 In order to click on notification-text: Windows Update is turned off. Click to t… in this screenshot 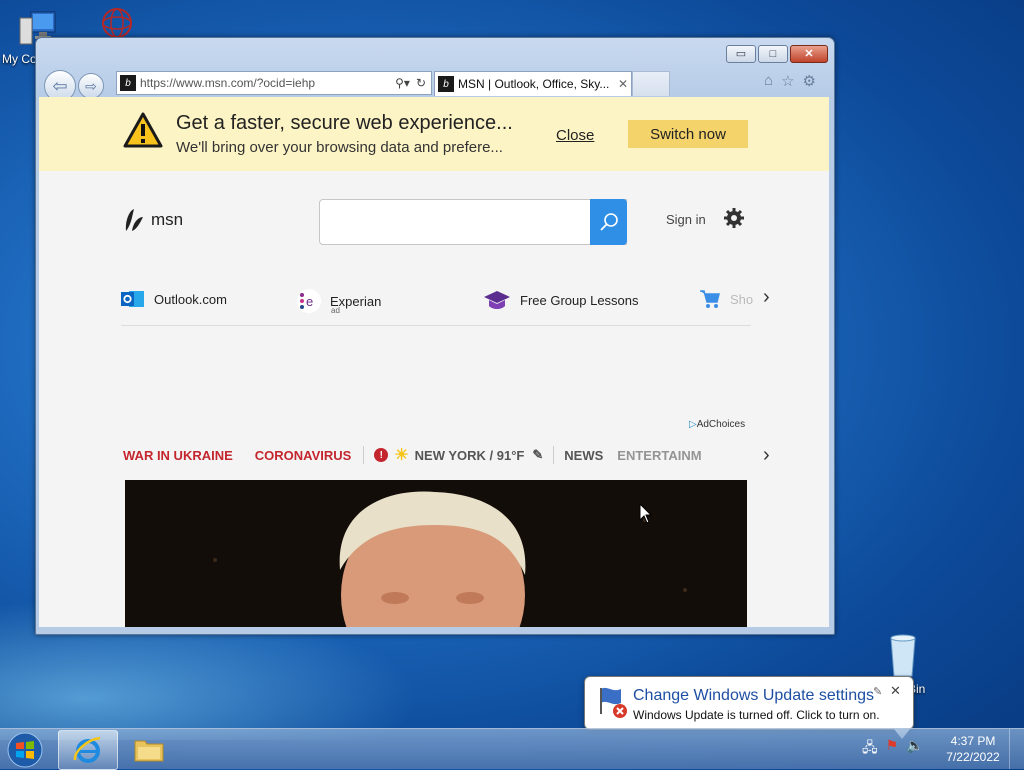, I will do `click(756, 715)`.